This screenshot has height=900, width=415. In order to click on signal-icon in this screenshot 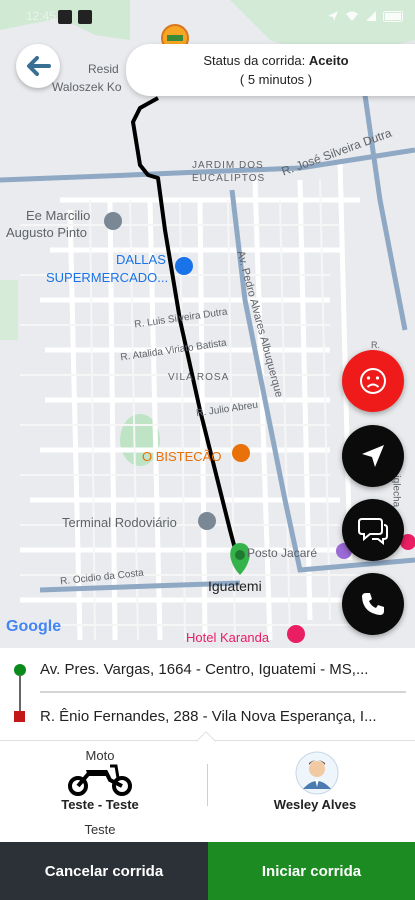, I will do `click(371, 16)`.